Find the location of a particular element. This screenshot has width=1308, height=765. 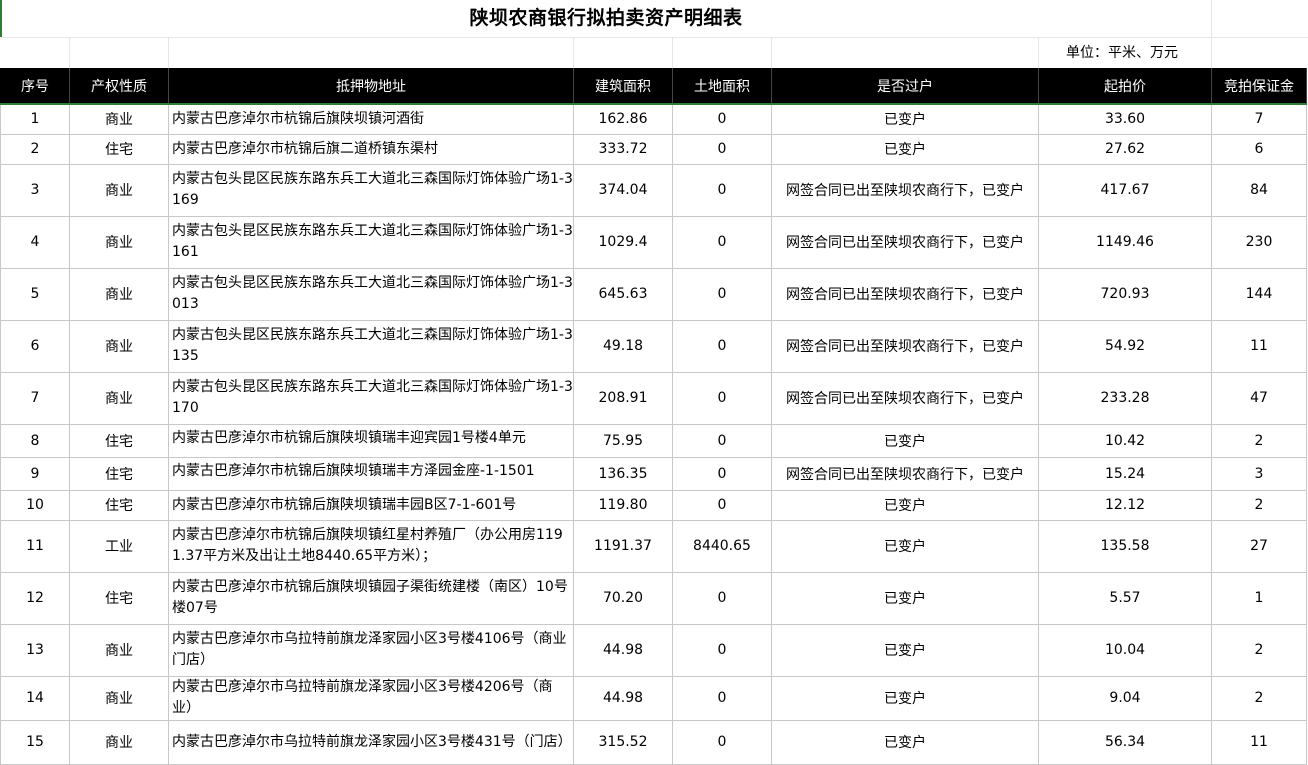

cell-building-area: 49.18 is located at coordinates (623, 346).